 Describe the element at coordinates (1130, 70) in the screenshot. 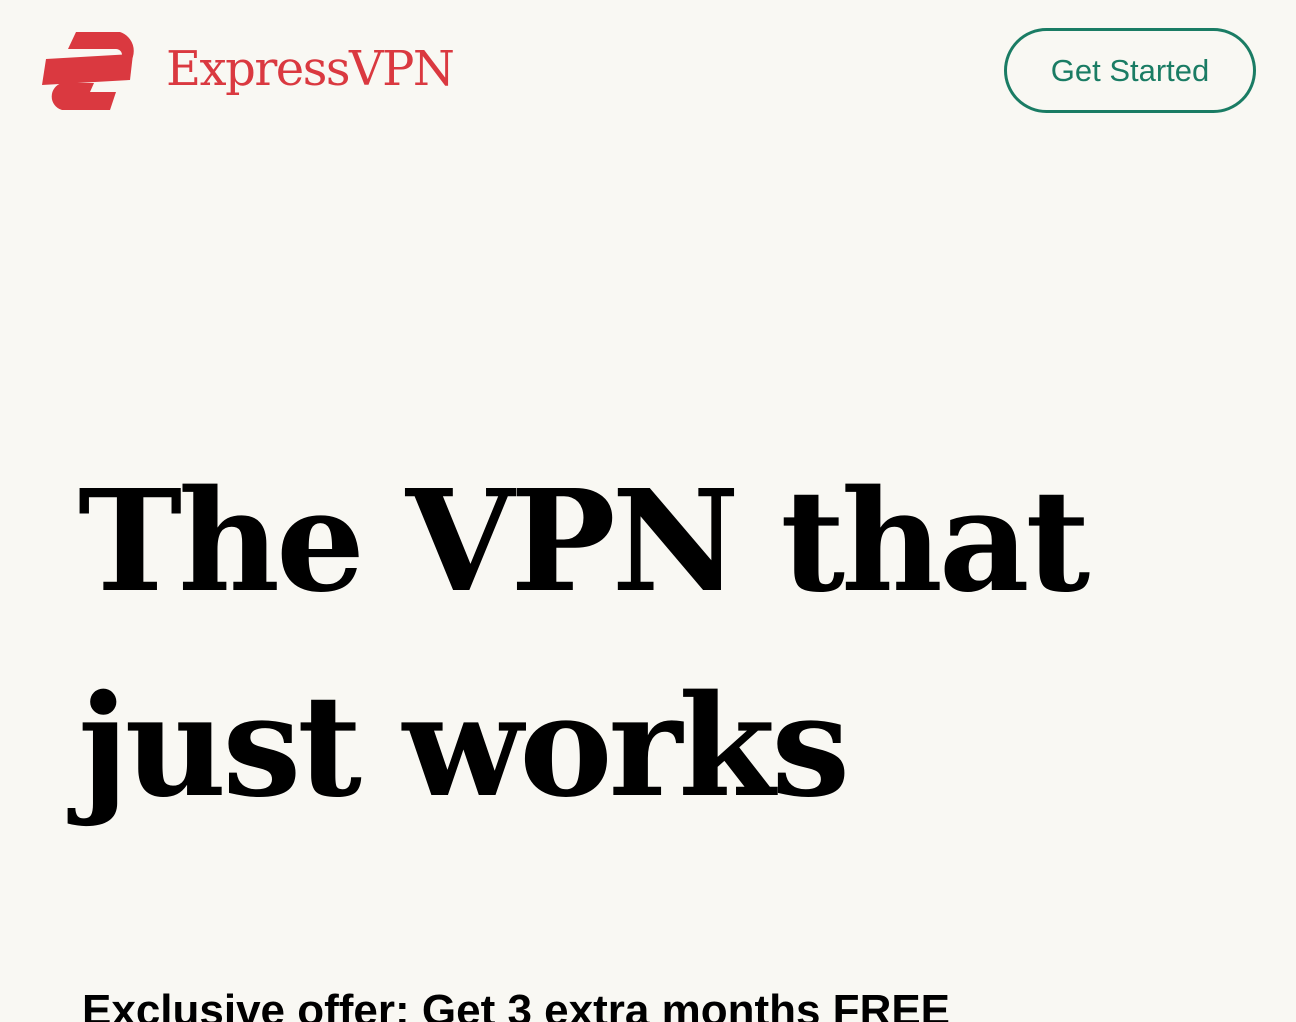

I see `get-started-button: Get Started` at that location.